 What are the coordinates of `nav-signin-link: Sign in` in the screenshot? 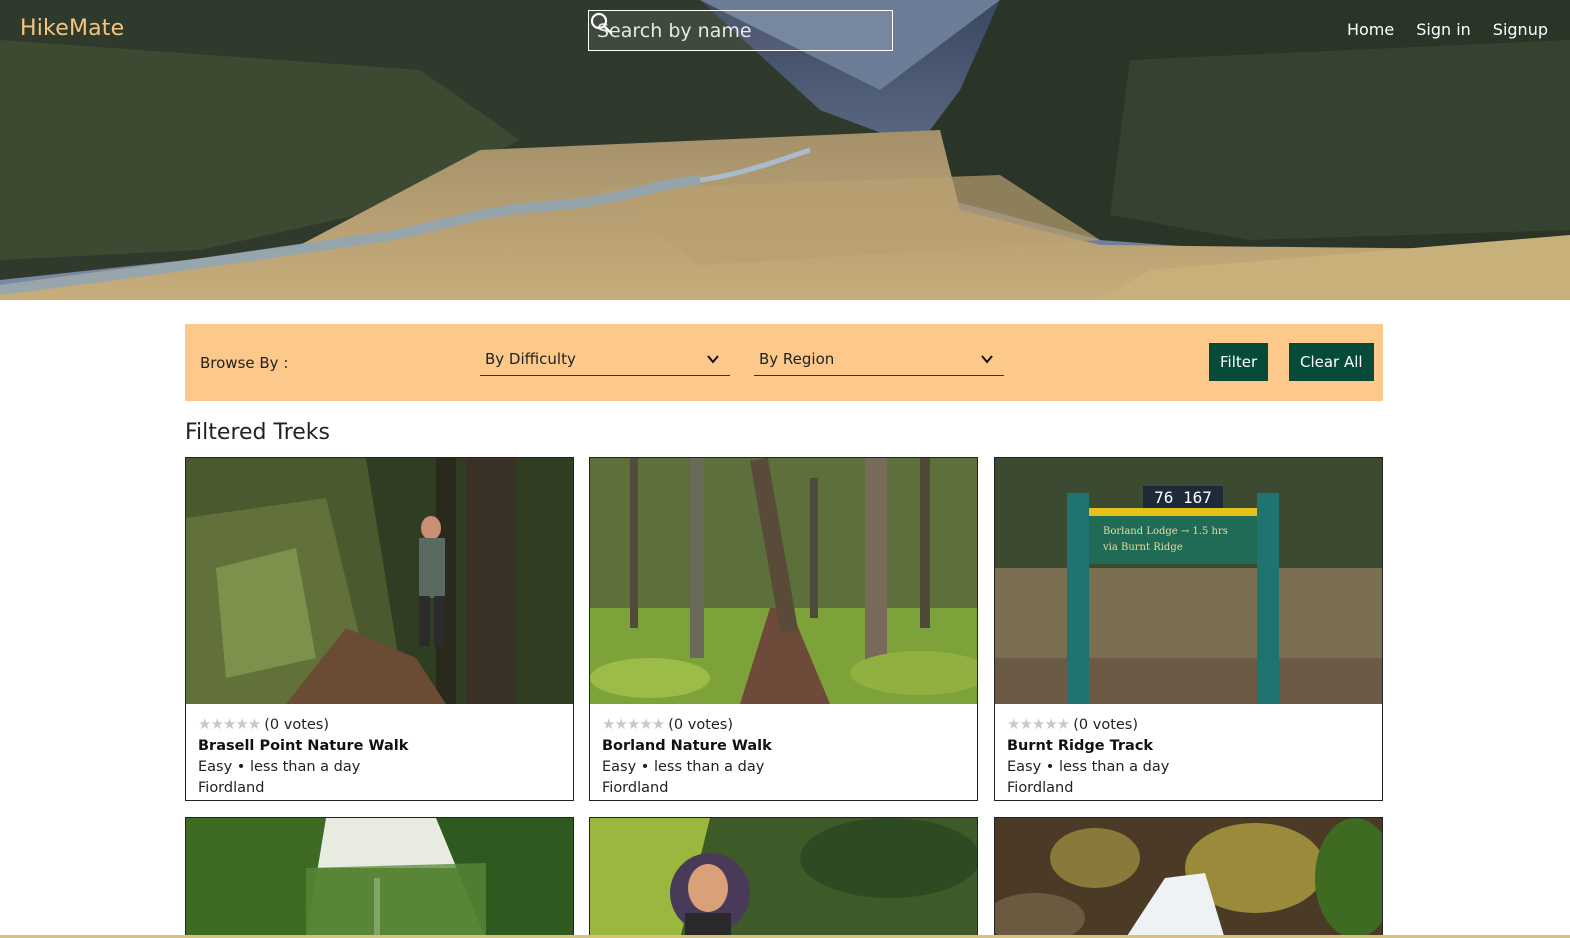 It's located at (1443, 29).